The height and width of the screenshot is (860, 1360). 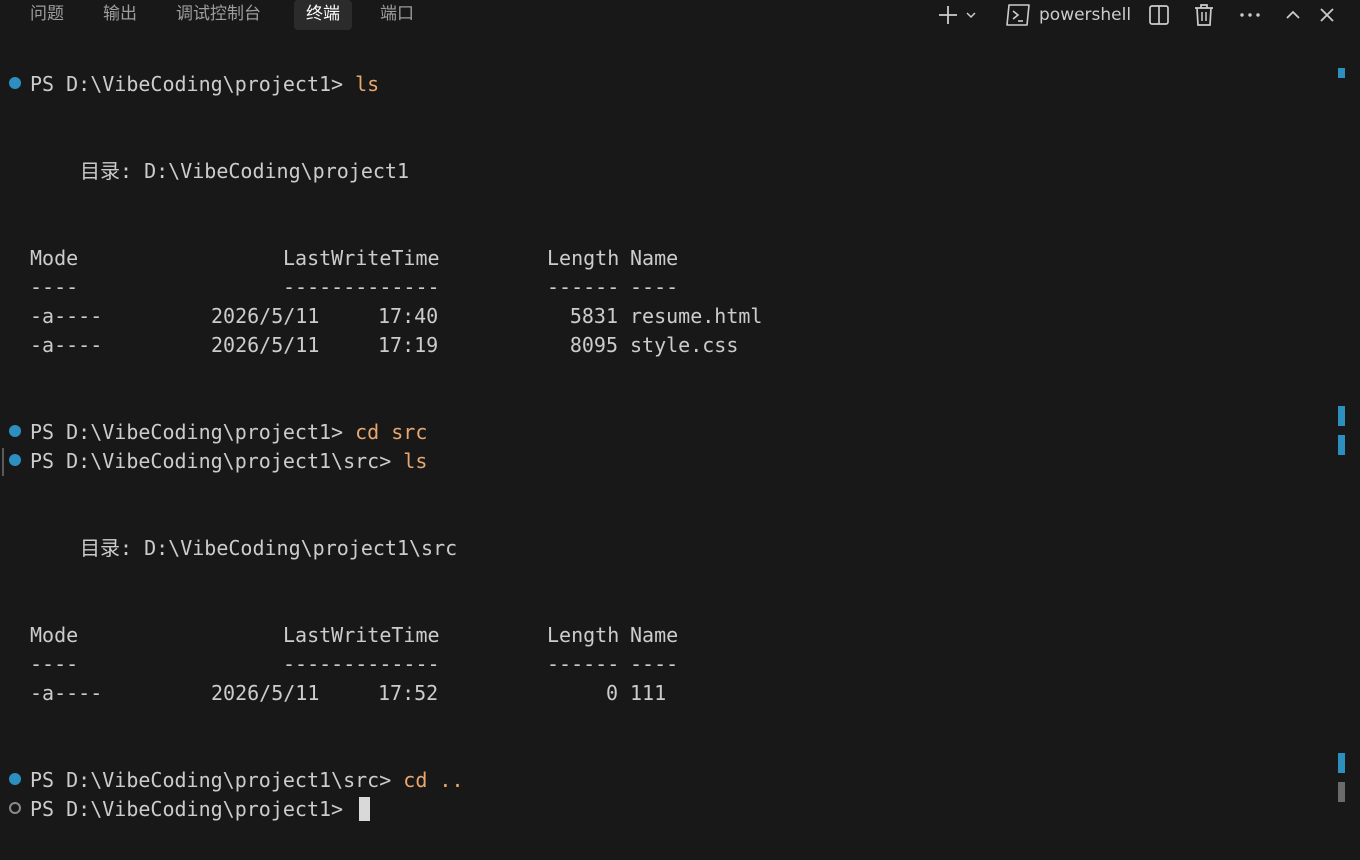 What do you see at coordinates (593, 345) in the screenshot?
I see `file-length: 8095` at bounding box center [593, 345].